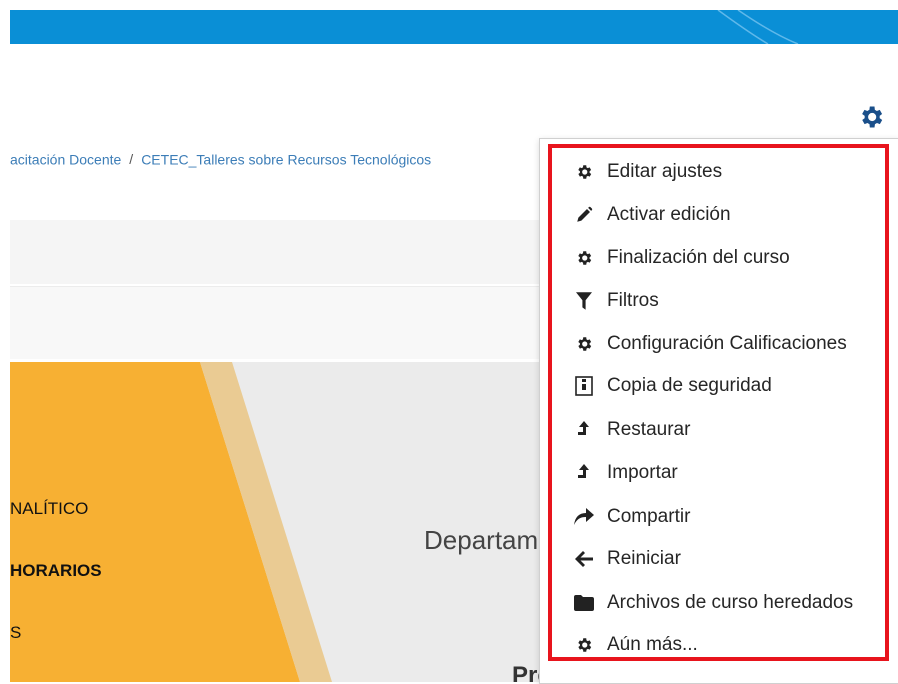 This screenshot has height=684, width=898. I want to click on banner-professor: Profesor Responsable, so click(526, 672).